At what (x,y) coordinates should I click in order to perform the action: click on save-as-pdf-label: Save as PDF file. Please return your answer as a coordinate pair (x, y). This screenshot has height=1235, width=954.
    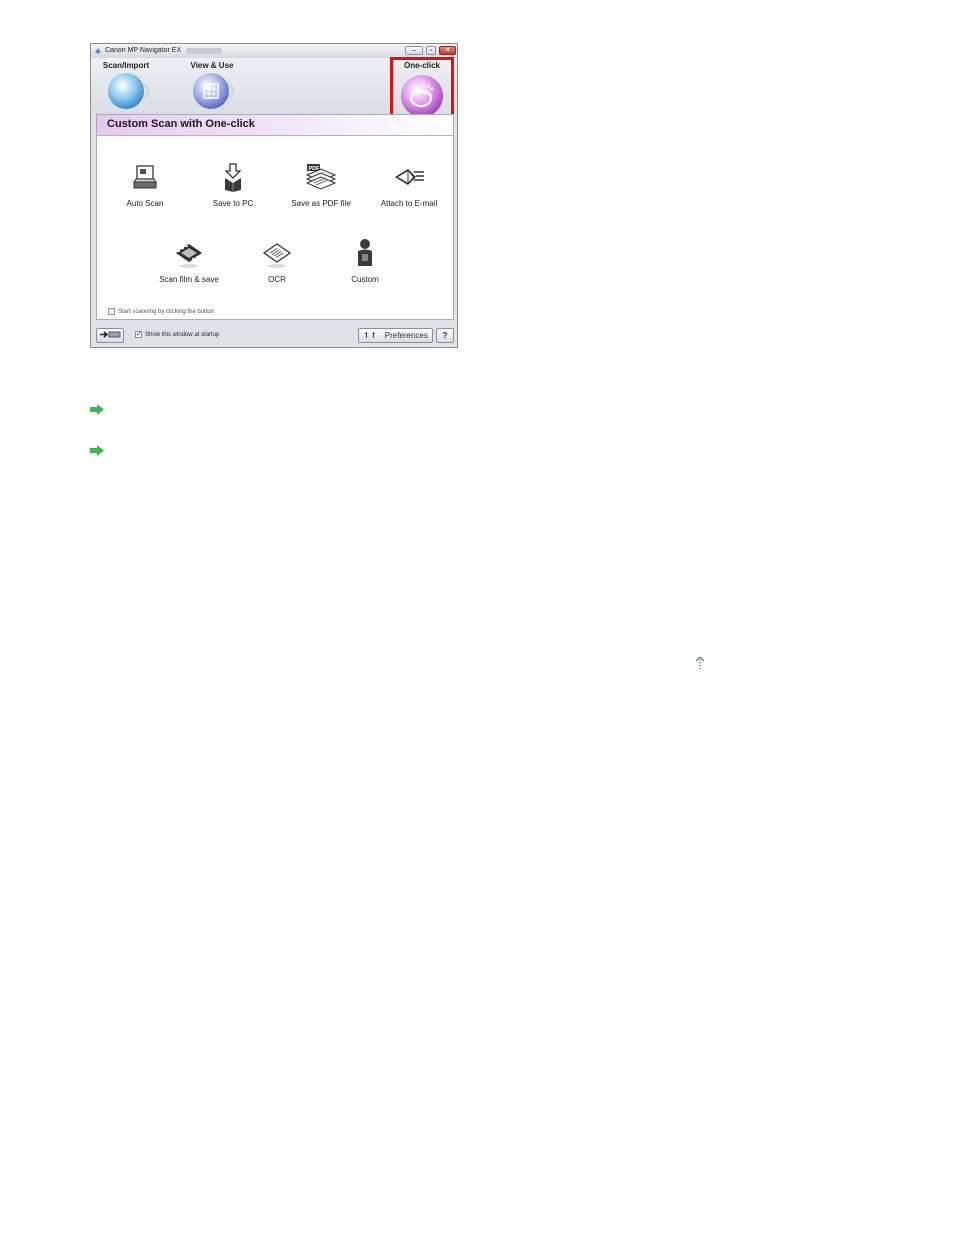
    Looking at the image, I should click on (321, 203).